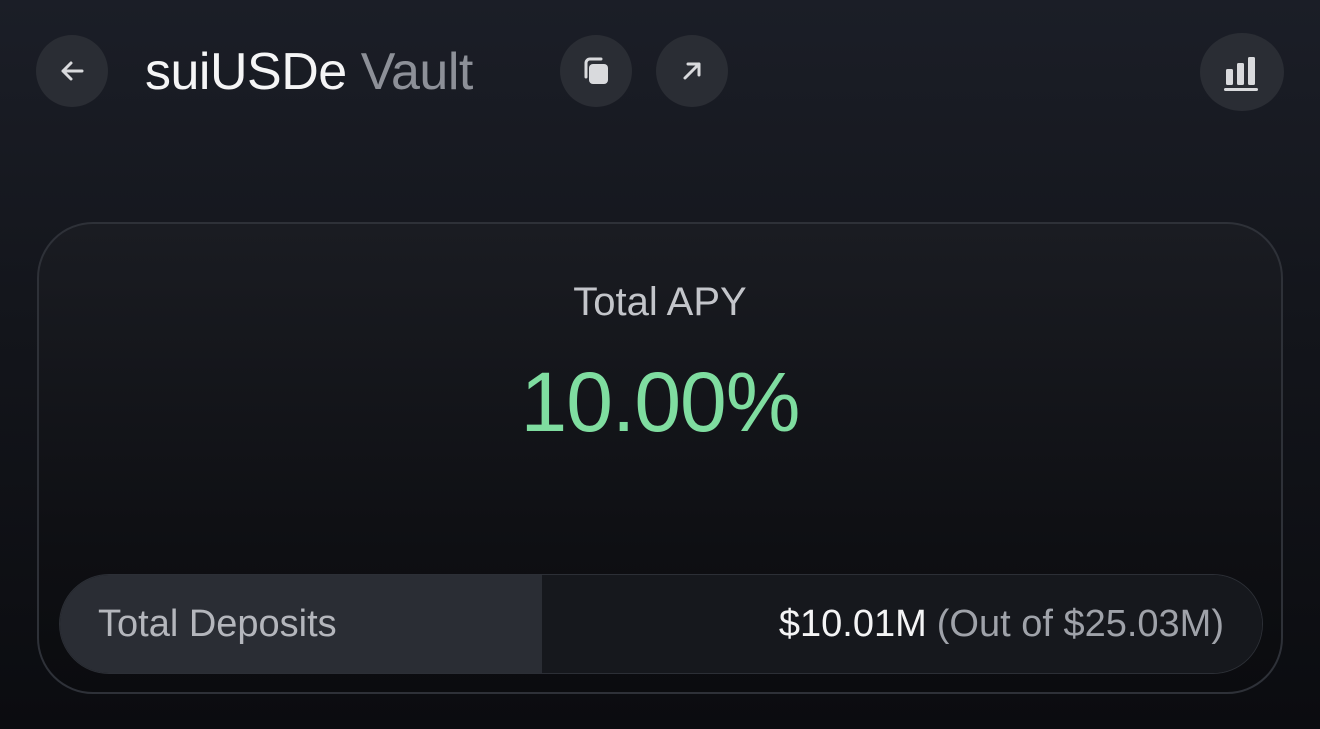 This screenshot has height=729, width=1320. I want to click on arrow-up-right-icon, so click(692, 71).